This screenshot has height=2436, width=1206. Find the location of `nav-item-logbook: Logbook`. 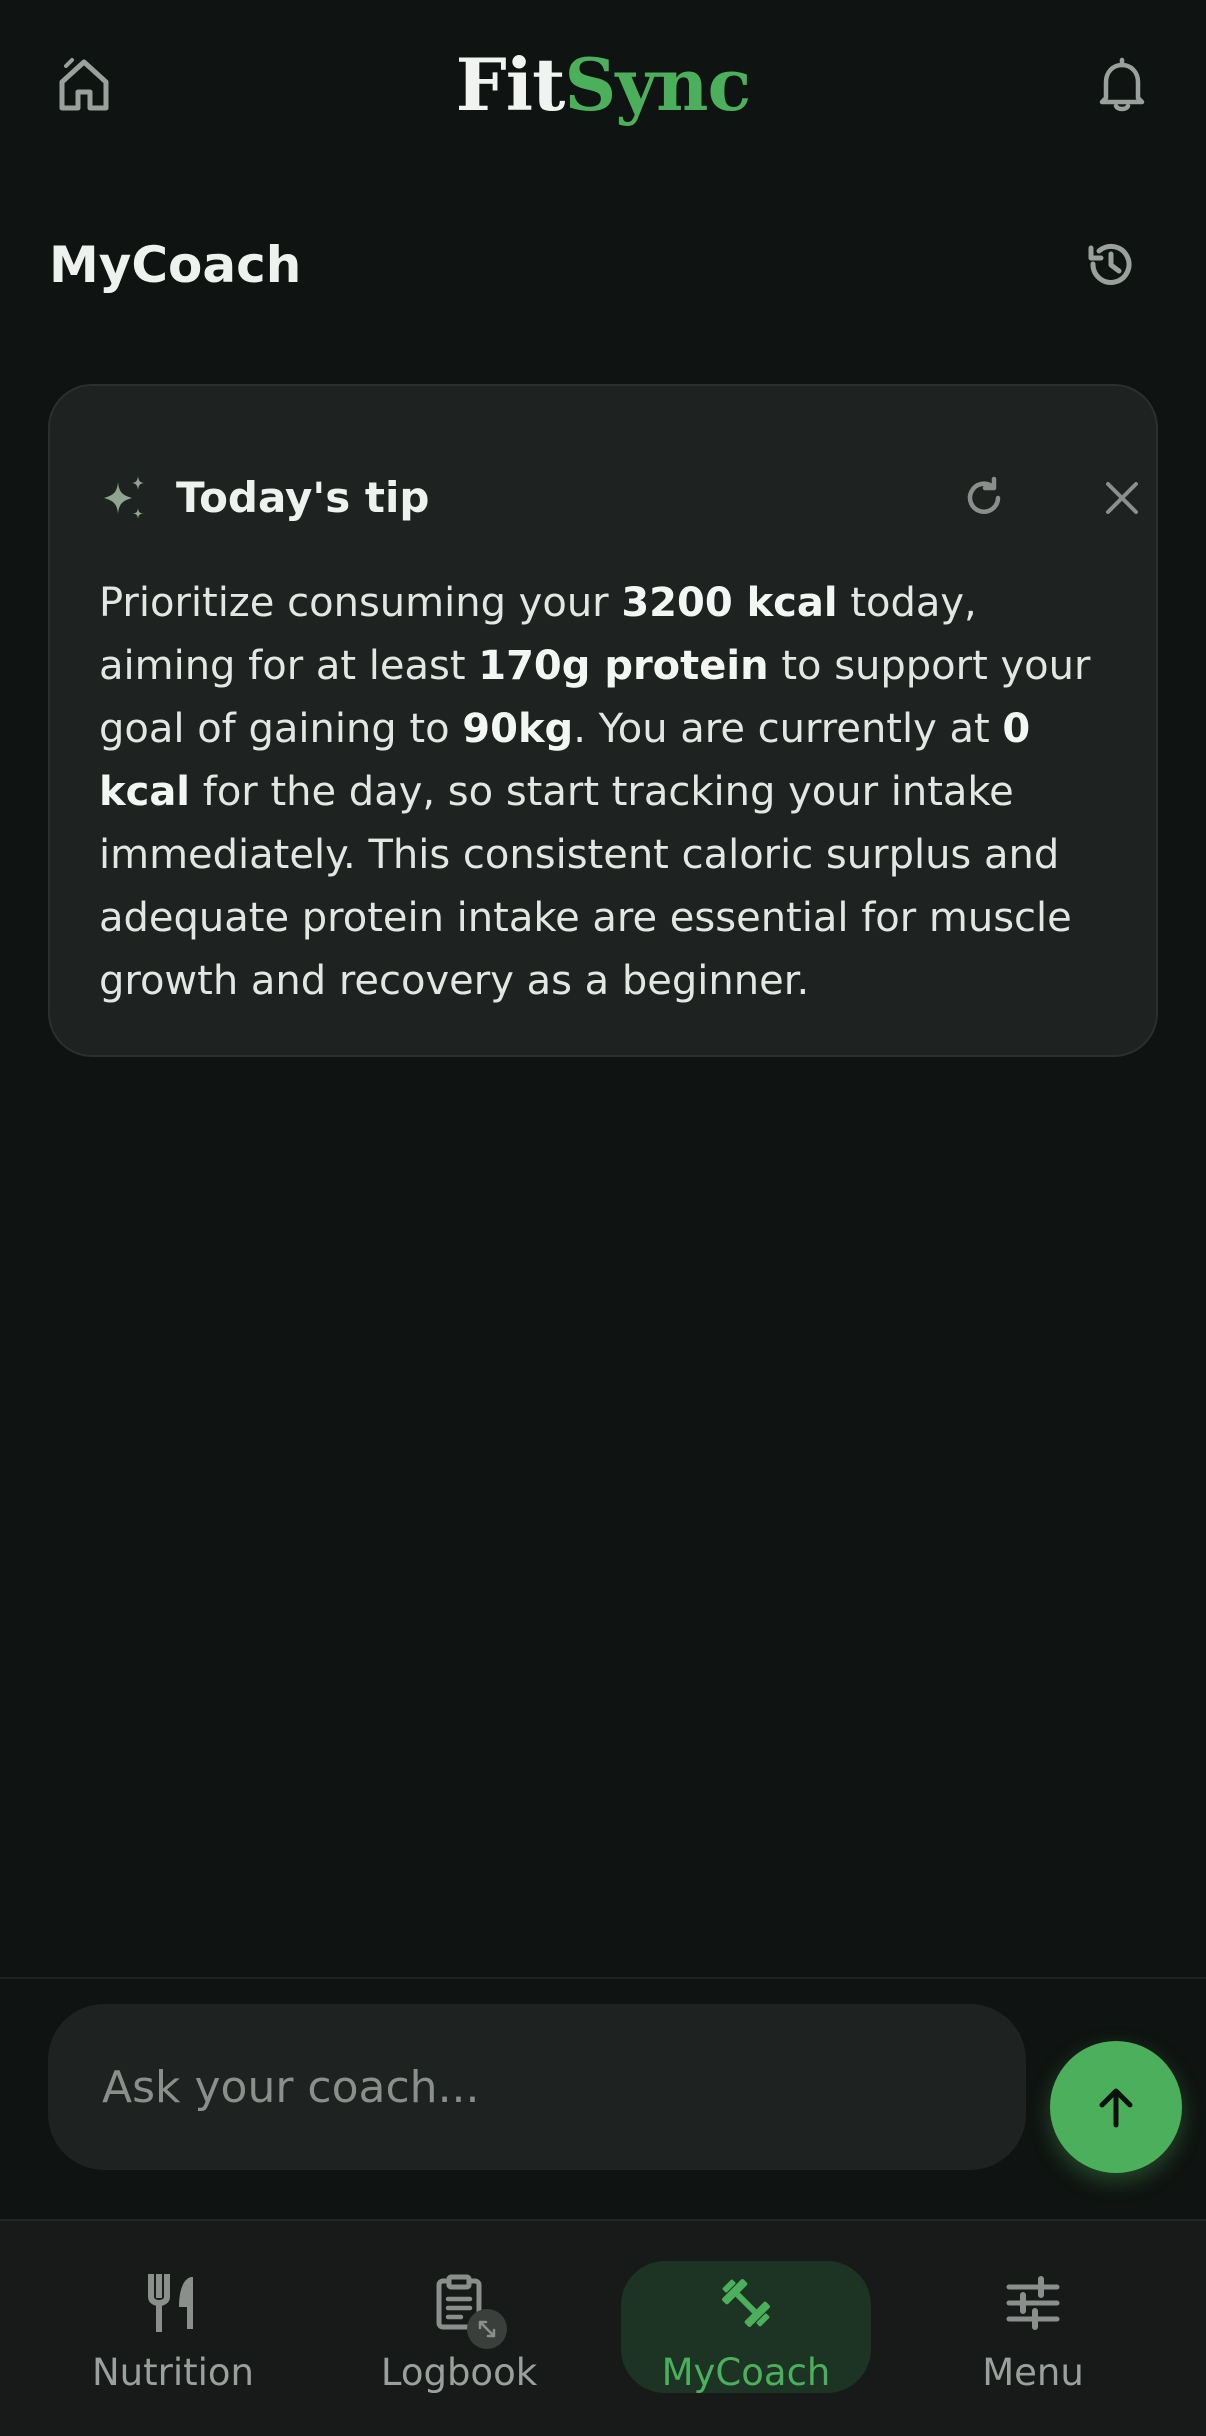

nav-item-logbook: Logbook is located at coordinates (459, 2327).